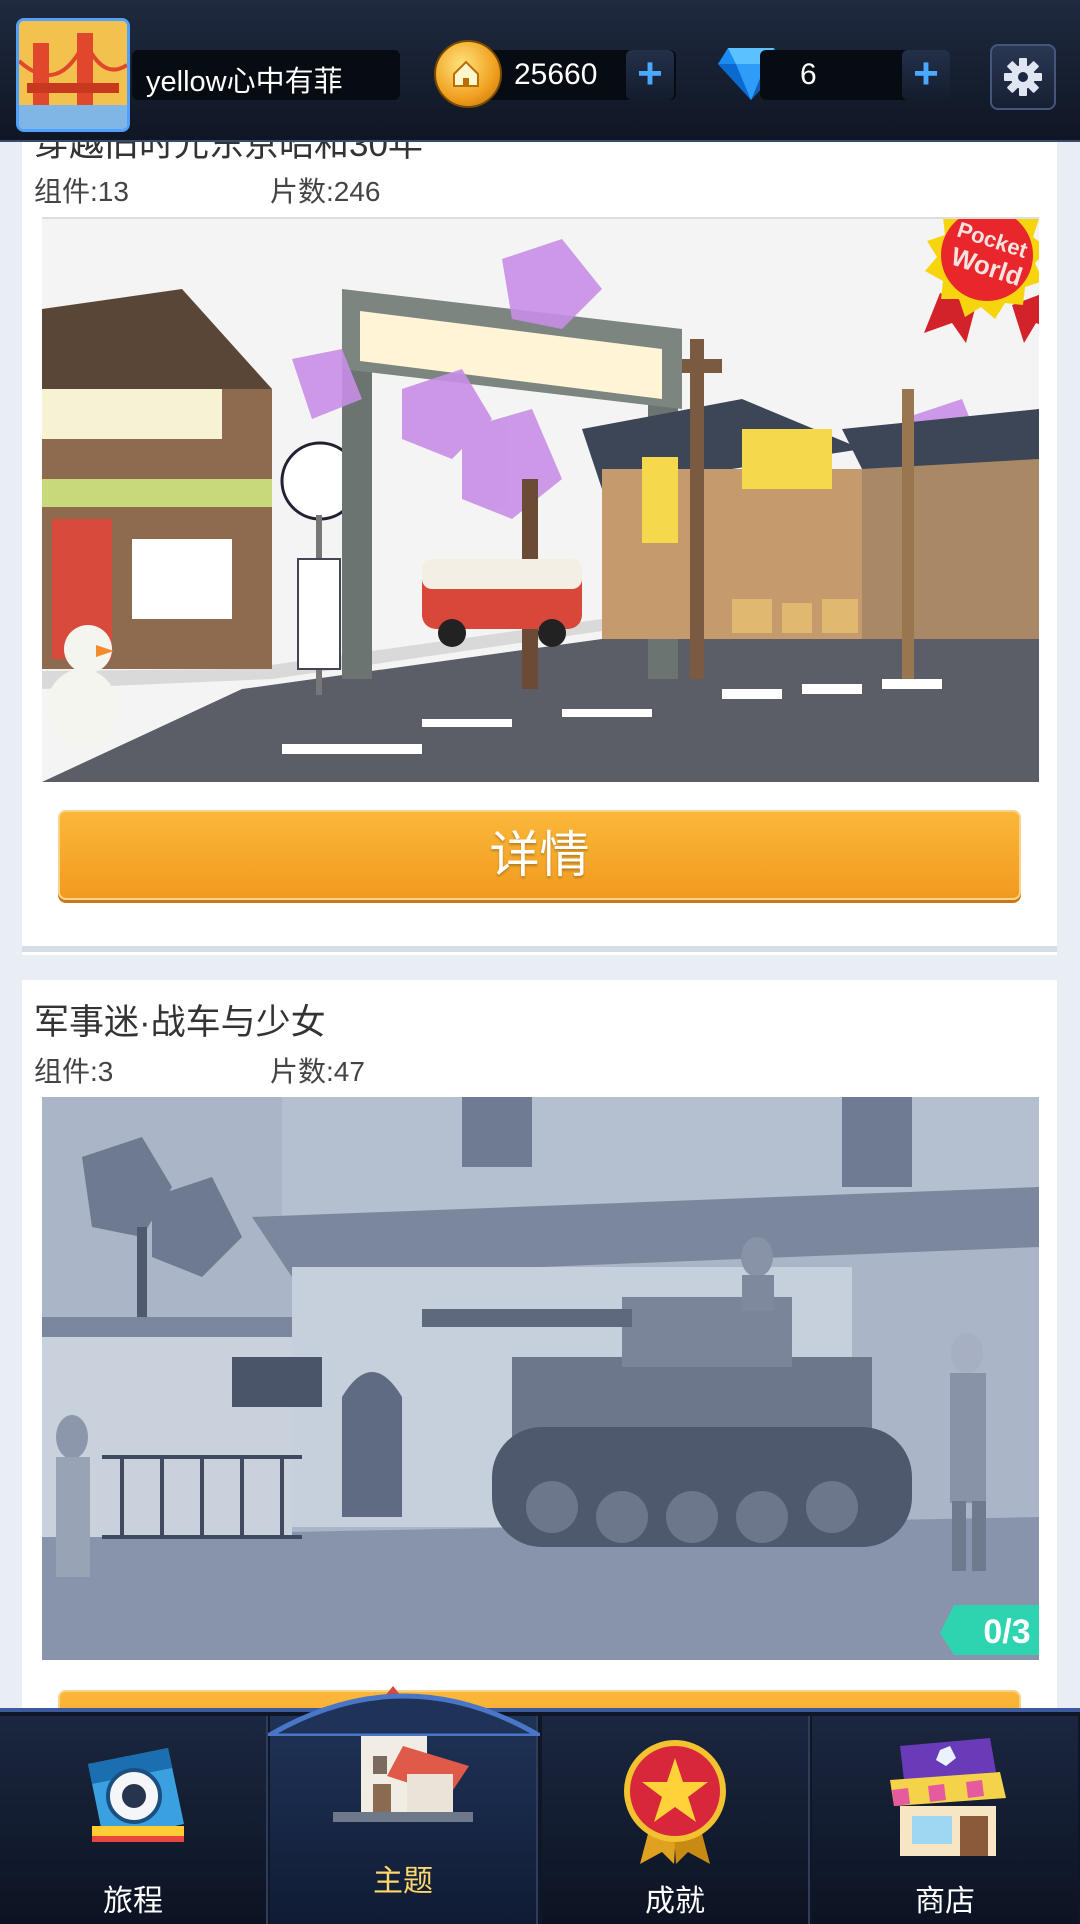 The height and width of the screenshot is (1924, 1080). Describe the element at coordinates (81, 191) in the screenshot. I see `component-count: 组件:13` at that location.